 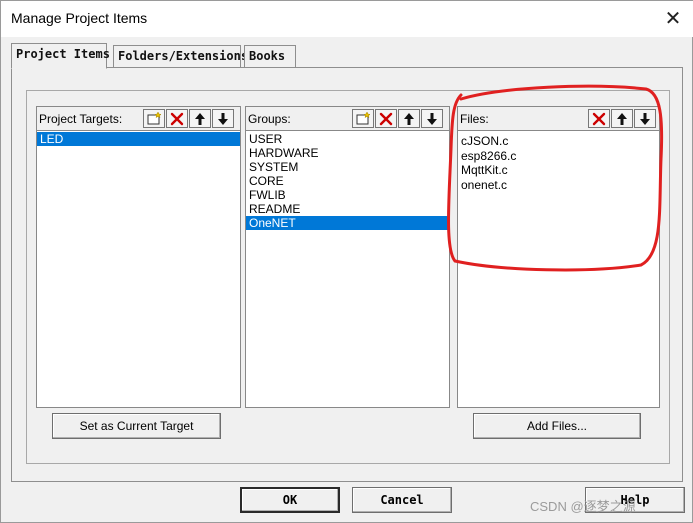 I want to click on project-targets-label: Project Targets:, so click(x=81, y=119).